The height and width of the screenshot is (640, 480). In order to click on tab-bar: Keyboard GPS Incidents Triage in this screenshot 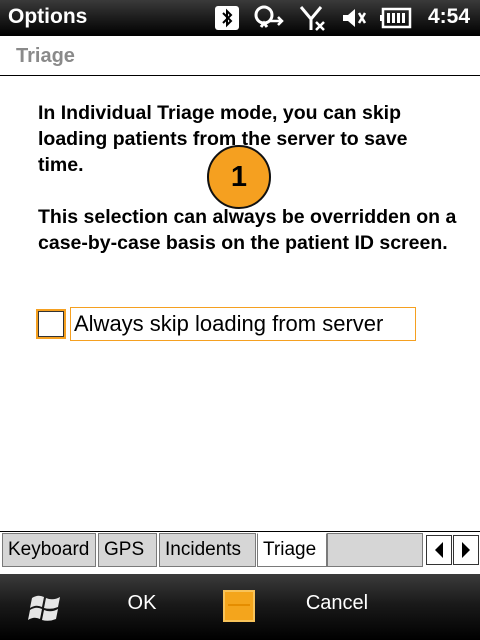, I will do `click(240, 549)`.